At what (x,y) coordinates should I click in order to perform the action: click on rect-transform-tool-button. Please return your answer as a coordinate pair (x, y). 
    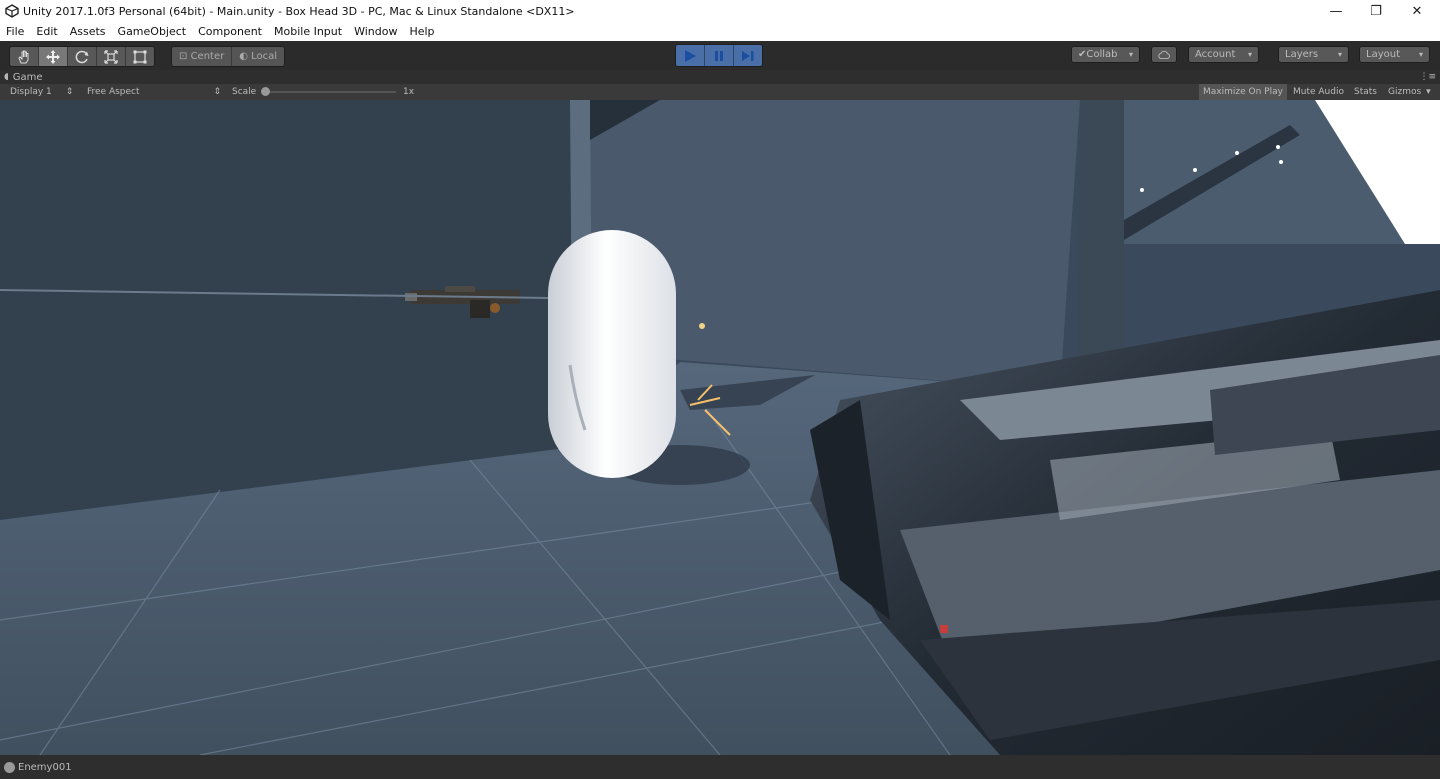
    Looking at the image, I should click on (140, 56).